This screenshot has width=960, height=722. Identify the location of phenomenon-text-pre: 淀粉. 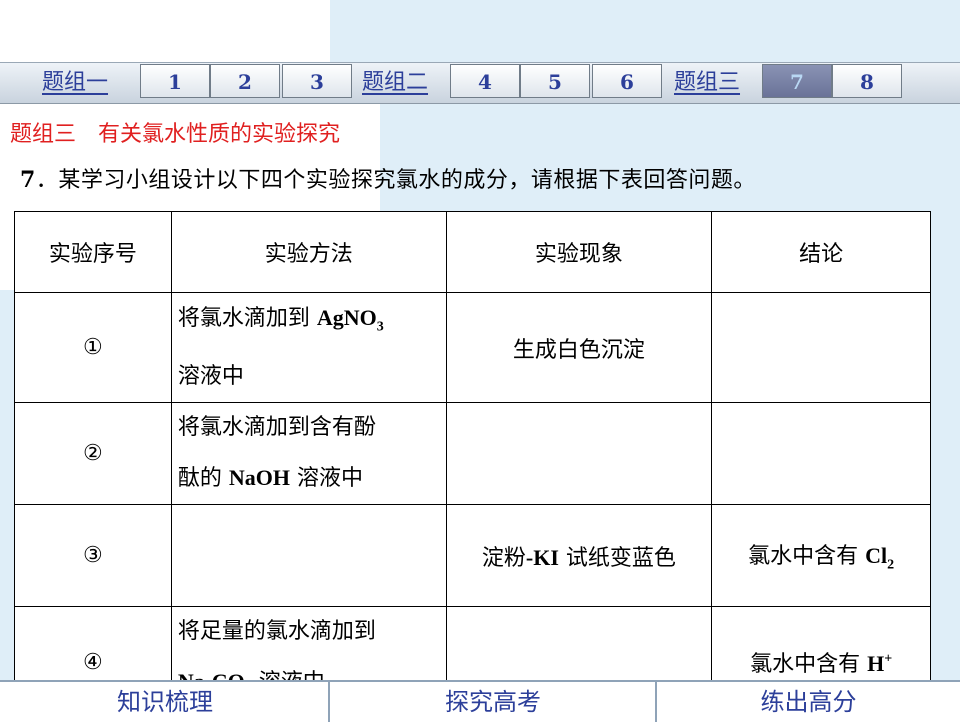
(503, 558).